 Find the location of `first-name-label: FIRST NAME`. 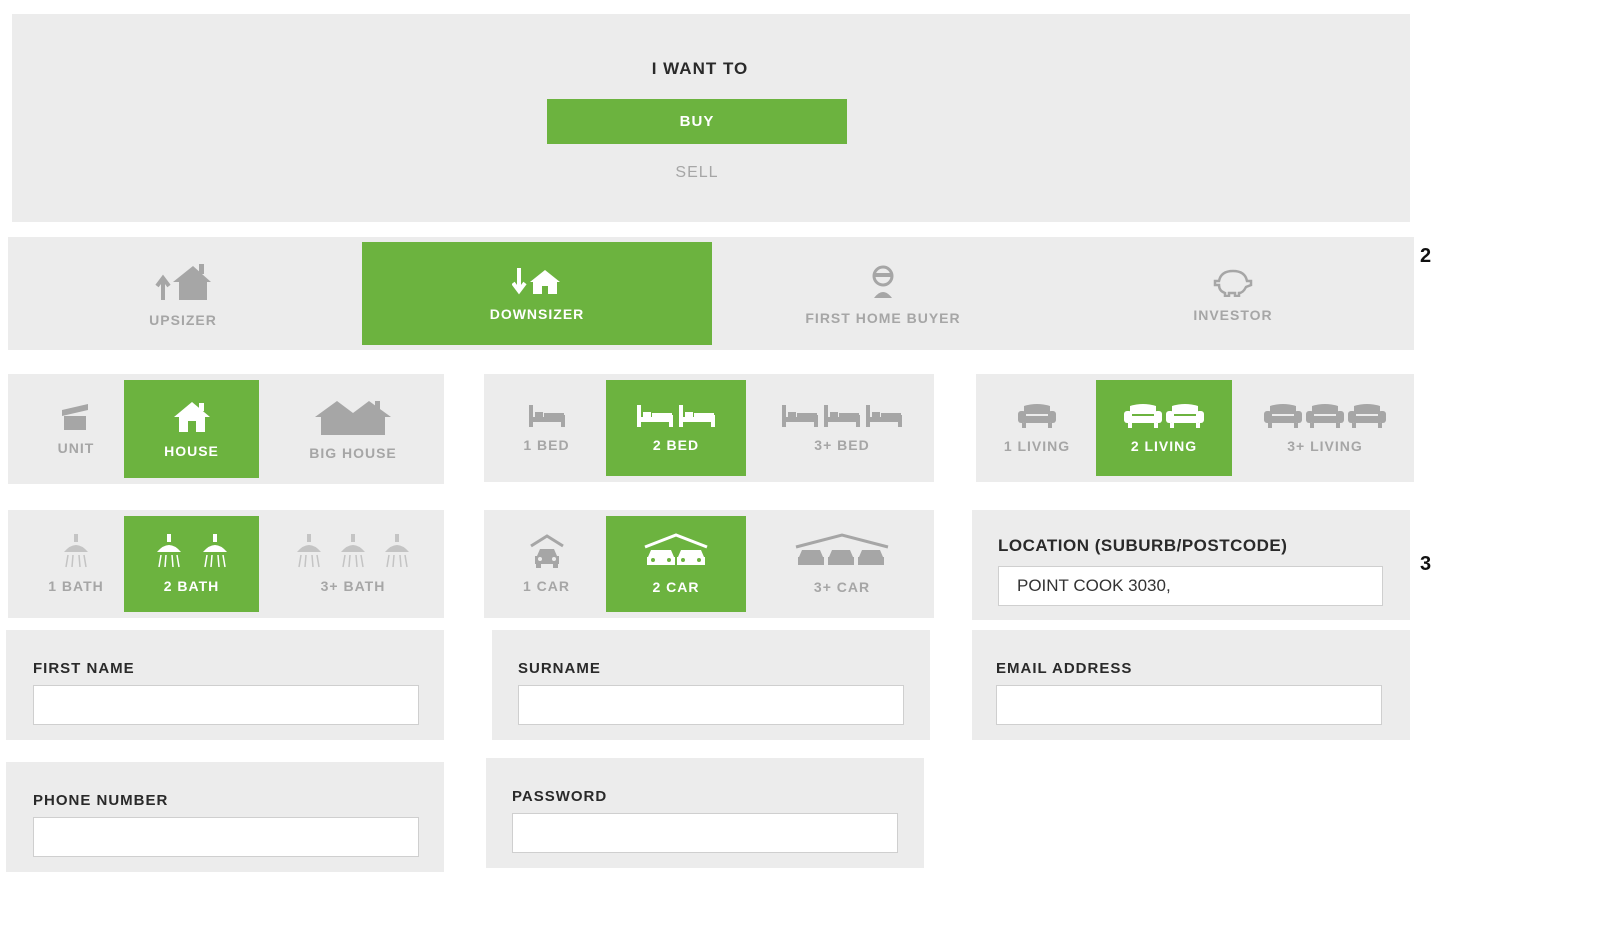

first-name-label: FIRST NAME is located at coordinates (84, 668).